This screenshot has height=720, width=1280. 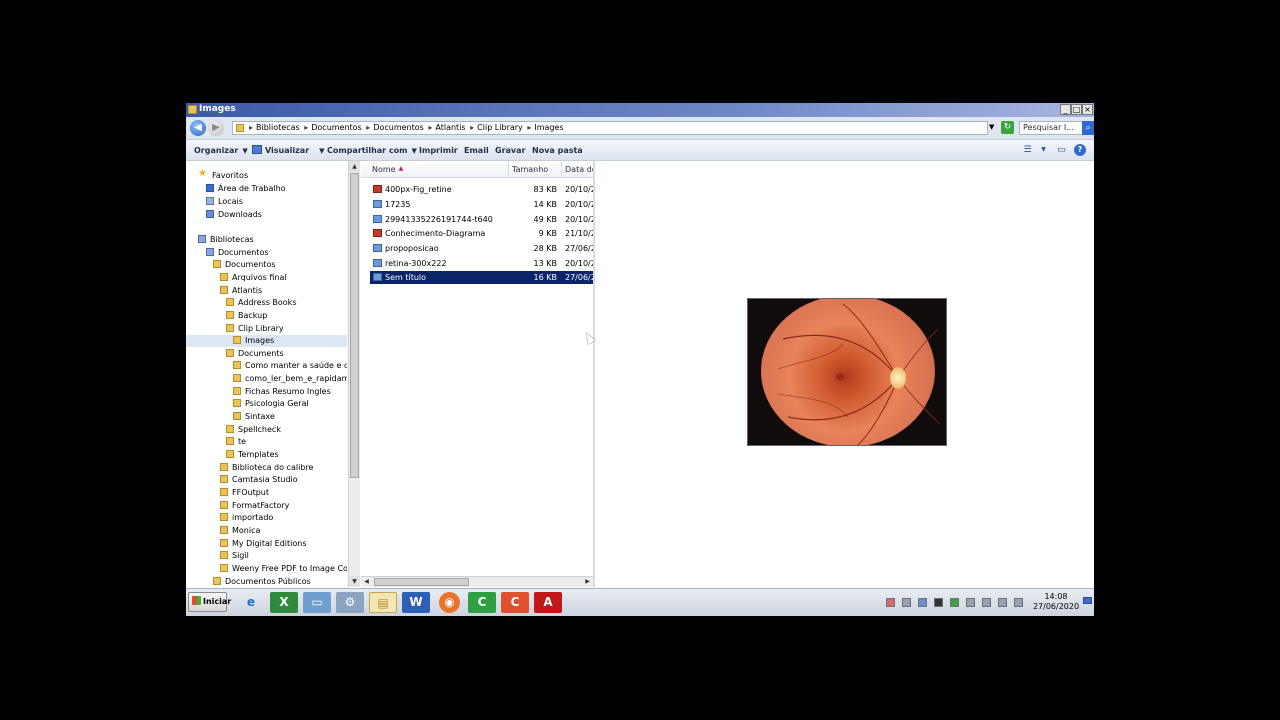 What do you see at coordinates (246, 316) in the screenshot?
I see `nav-folder: Backup` at bounding box center [246, 316].